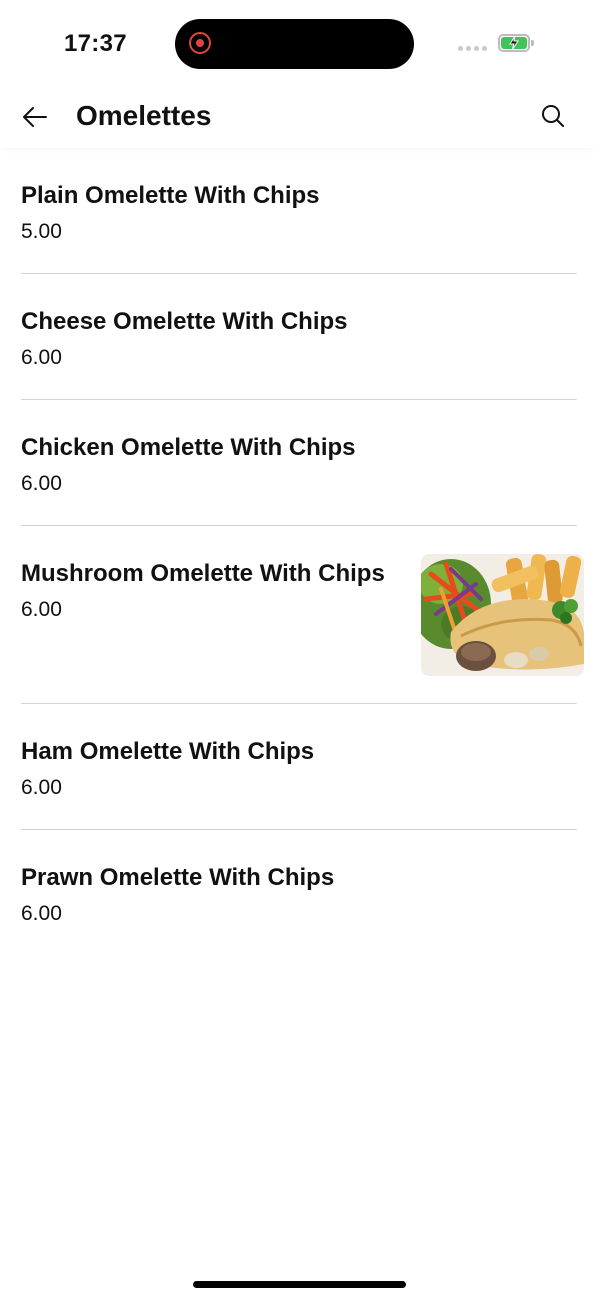 This screenshot has width=598, height=1300. Describe the element at coordinates (299, 337) in the screenshot. I see `menu-item-cheese-omelette: Cheese Omelette With Chips 6.00` at that location.